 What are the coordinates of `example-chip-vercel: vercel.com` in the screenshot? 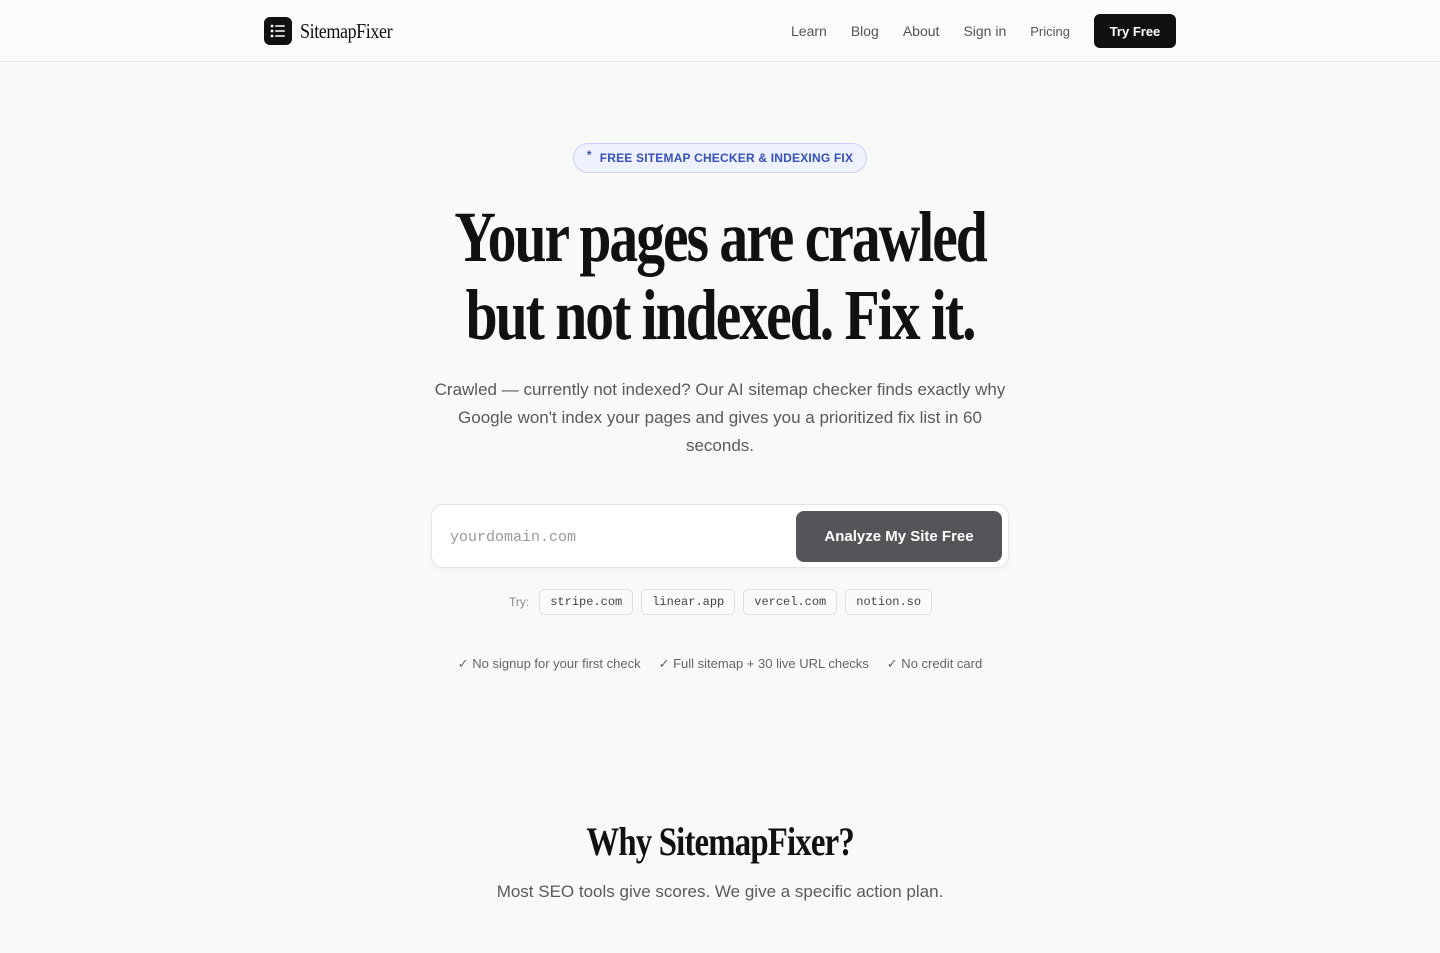 It's located at (790, 602).